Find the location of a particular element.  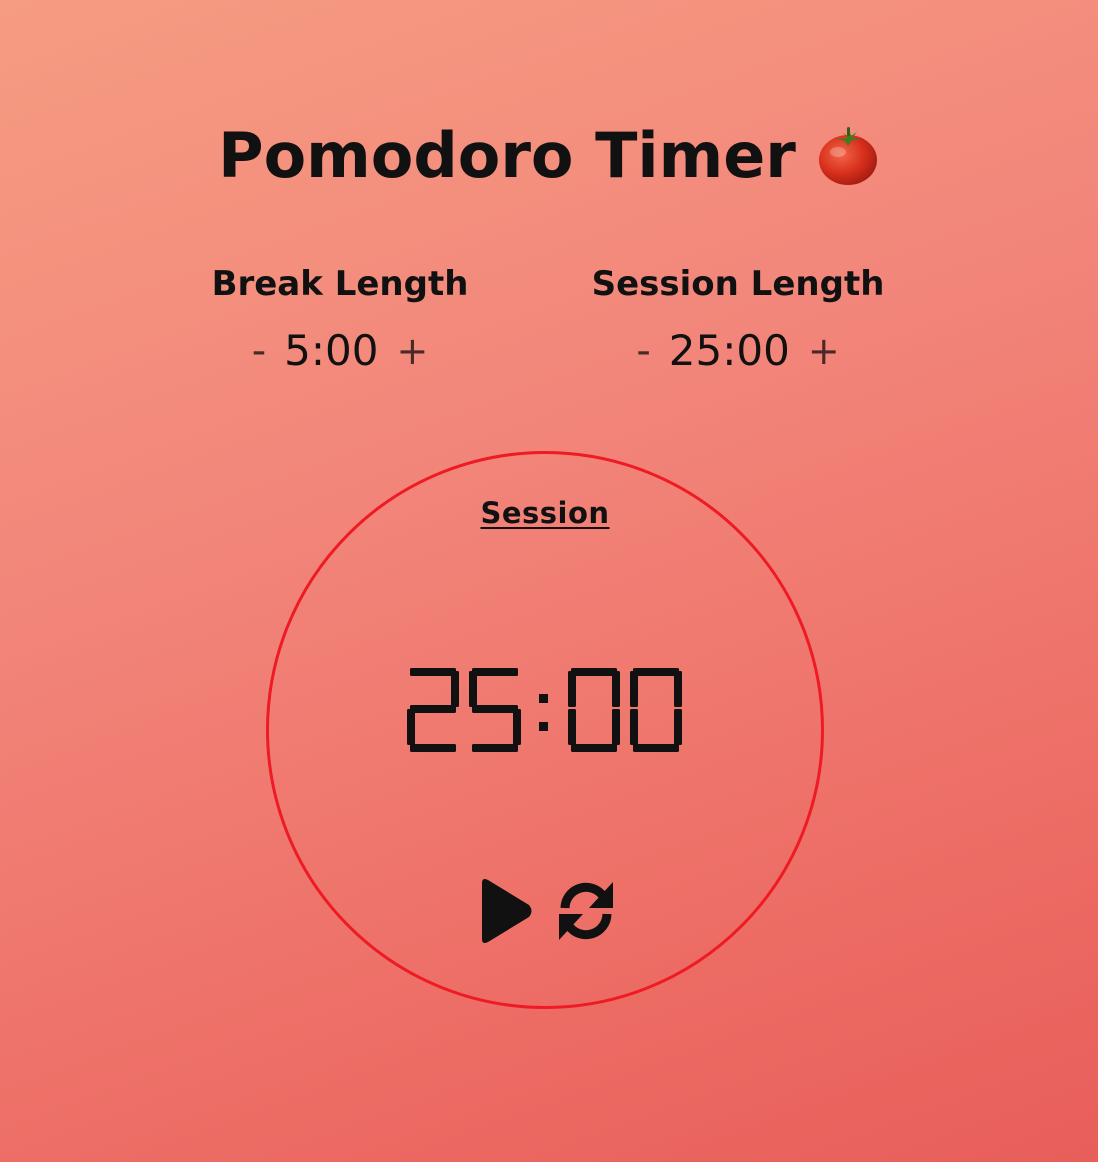

session-length-label: Session Length is located at coordinates (738, 284).